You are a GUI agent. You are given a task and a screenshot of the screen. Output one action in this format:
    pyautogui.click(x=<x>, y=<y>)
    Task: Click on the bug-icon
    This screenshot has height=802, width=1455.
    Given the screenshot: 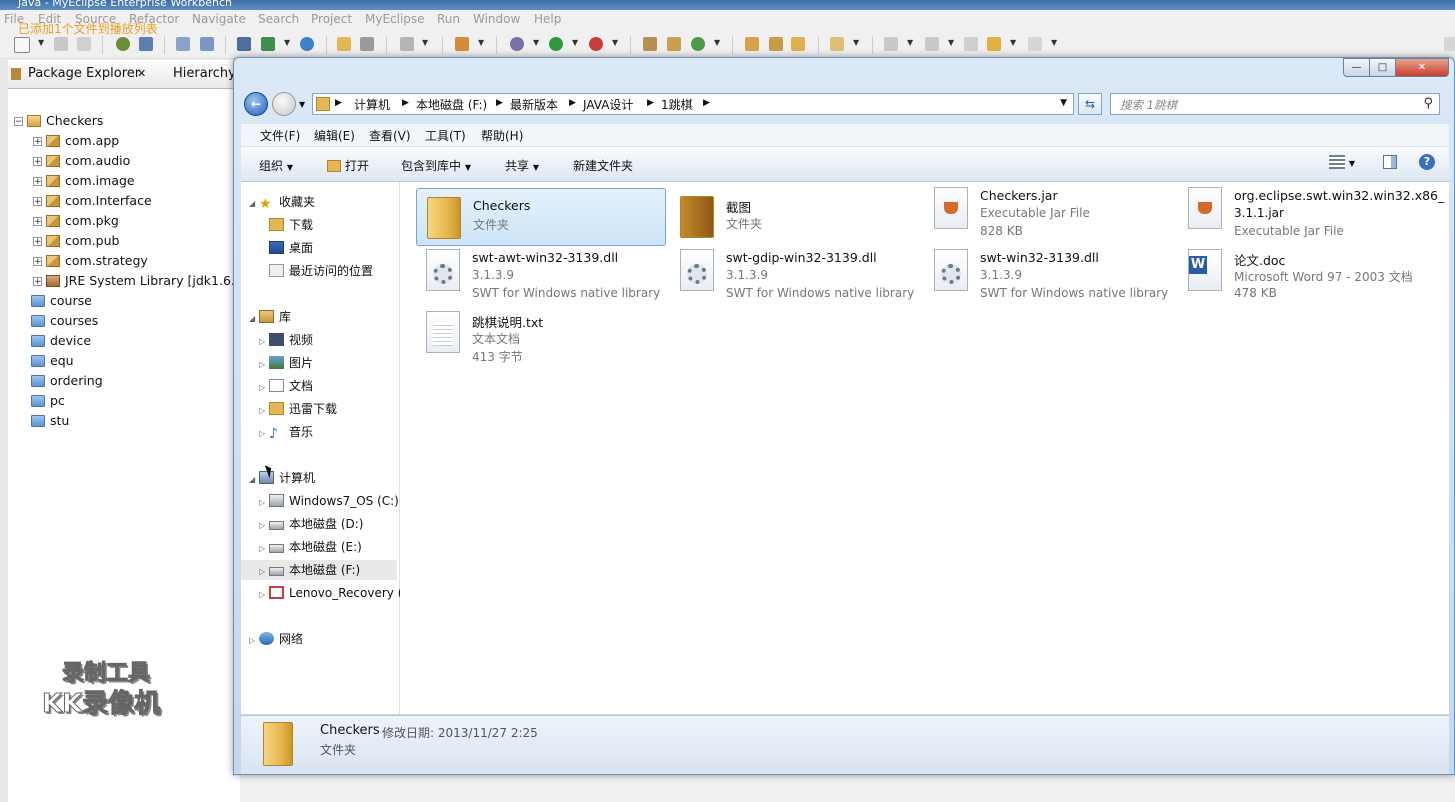 What is the action you would take?
    pyautogui.click(x=517, y=44)
    